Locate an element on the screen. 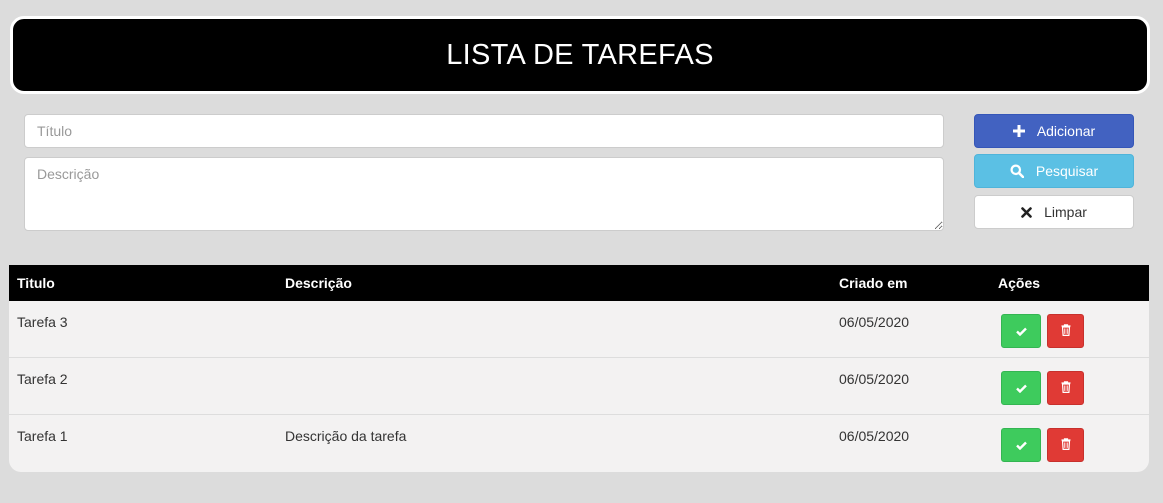  table-row: Tarefa 3 06/05/2020 is located at coordinates (579, 329).